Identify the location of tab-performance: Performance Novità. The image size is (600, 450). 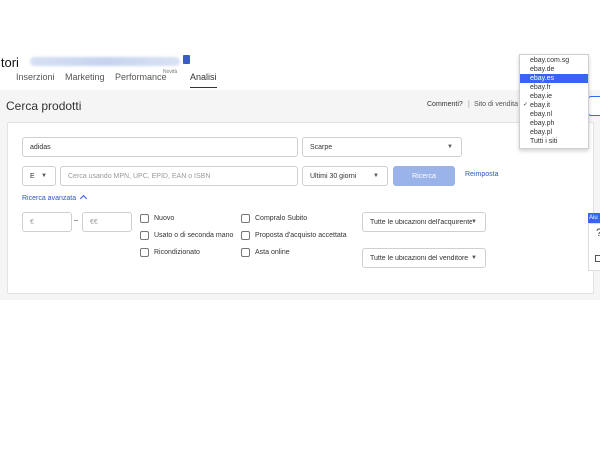
(146, 75).